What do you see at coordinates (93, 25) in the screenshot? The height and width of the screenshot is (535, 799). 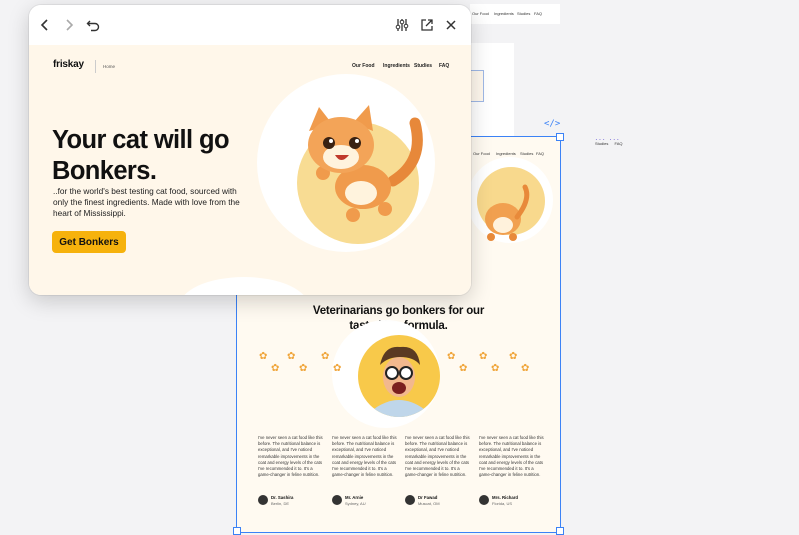 I see `undo-icon` at bounding box center [93, 25].